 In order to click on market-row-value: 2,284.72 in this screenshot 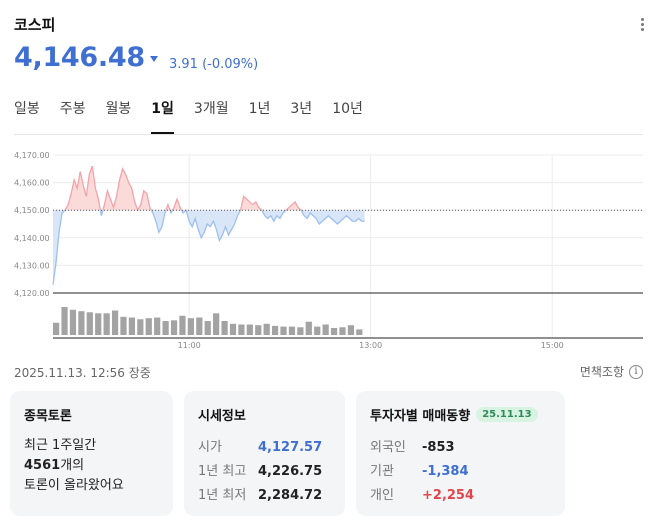, I will do `click(290, 495)`.